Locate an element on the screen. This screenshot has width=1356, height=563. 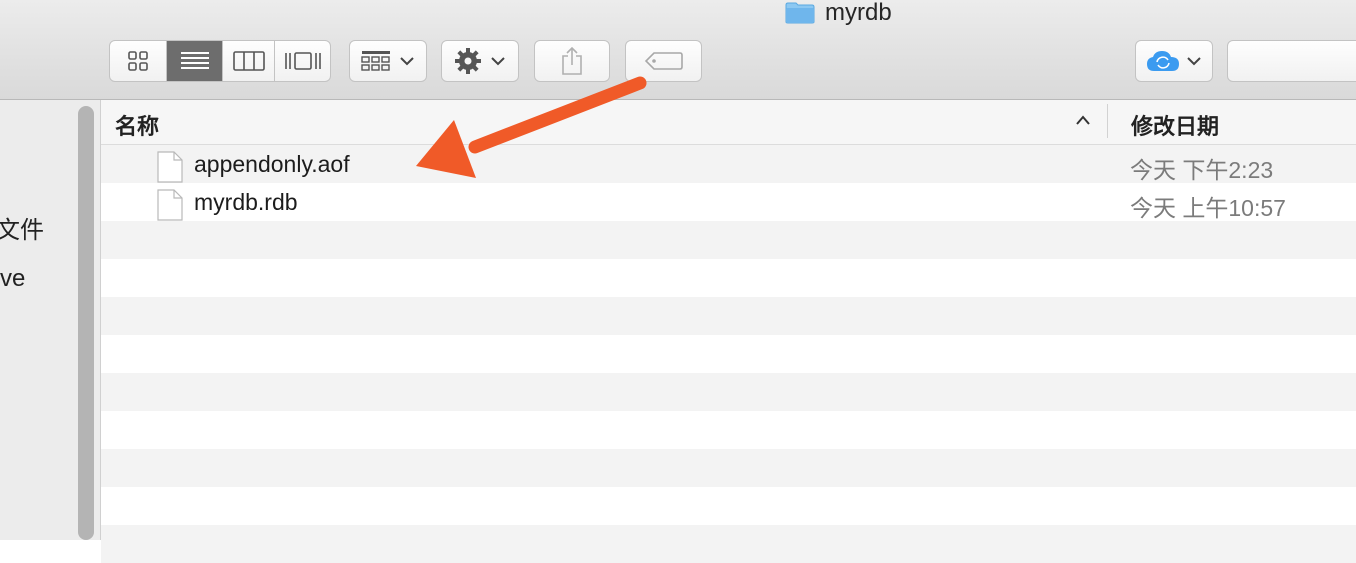
name-column-header: 名称 is located at coordinates (137, 125).